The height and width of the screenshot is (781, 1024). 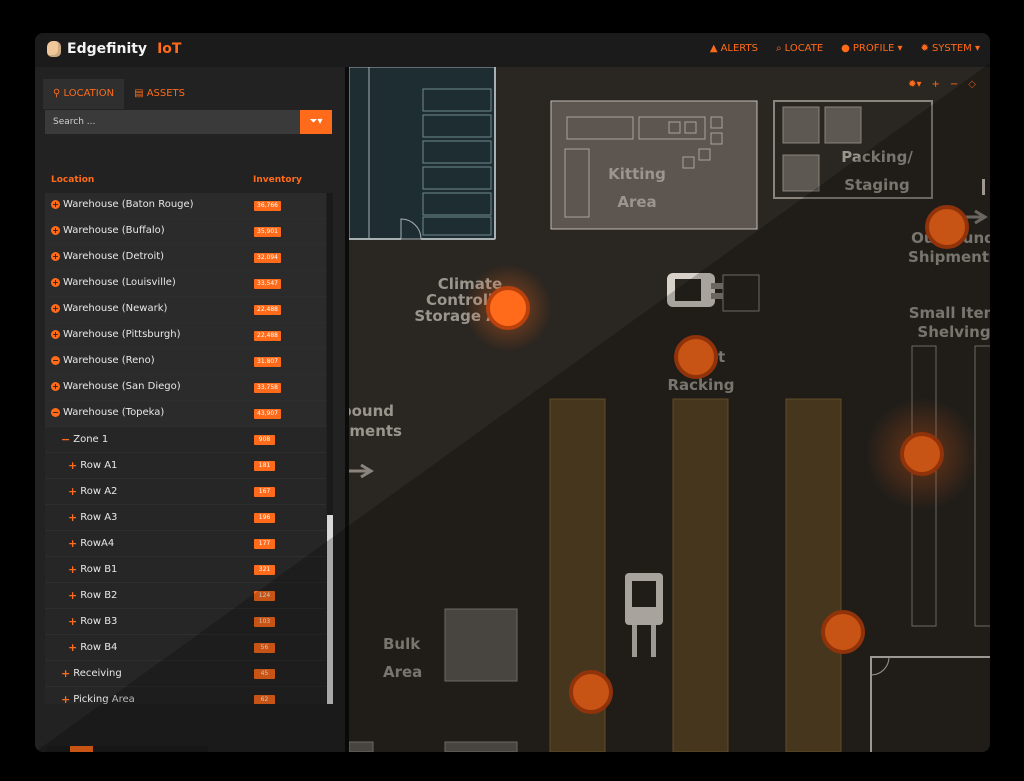 What do you see at coordinates (955, 48) in the screenshot?
I see `nav-label: SYSTEM ▾` at bounding box center [955, 48].